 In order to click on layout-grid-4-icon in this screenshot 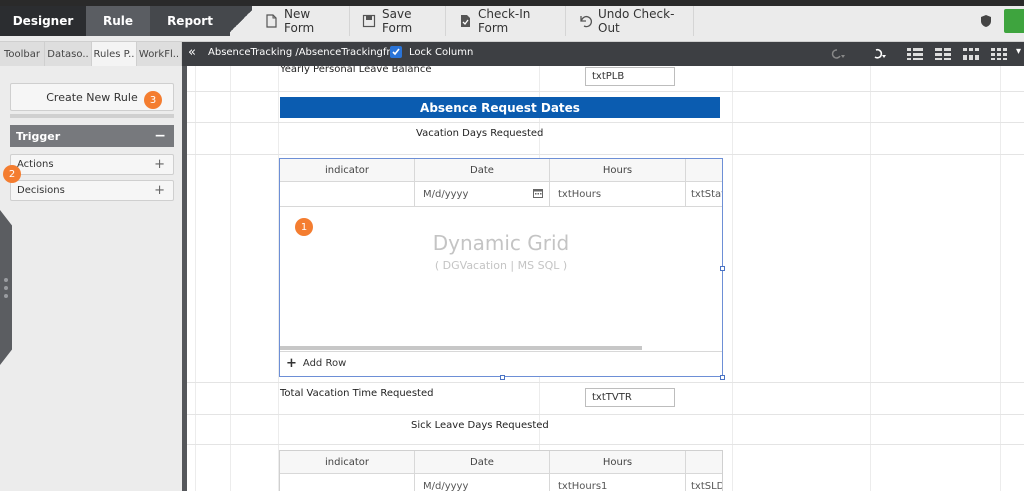, I will do `click(999, 54)`.